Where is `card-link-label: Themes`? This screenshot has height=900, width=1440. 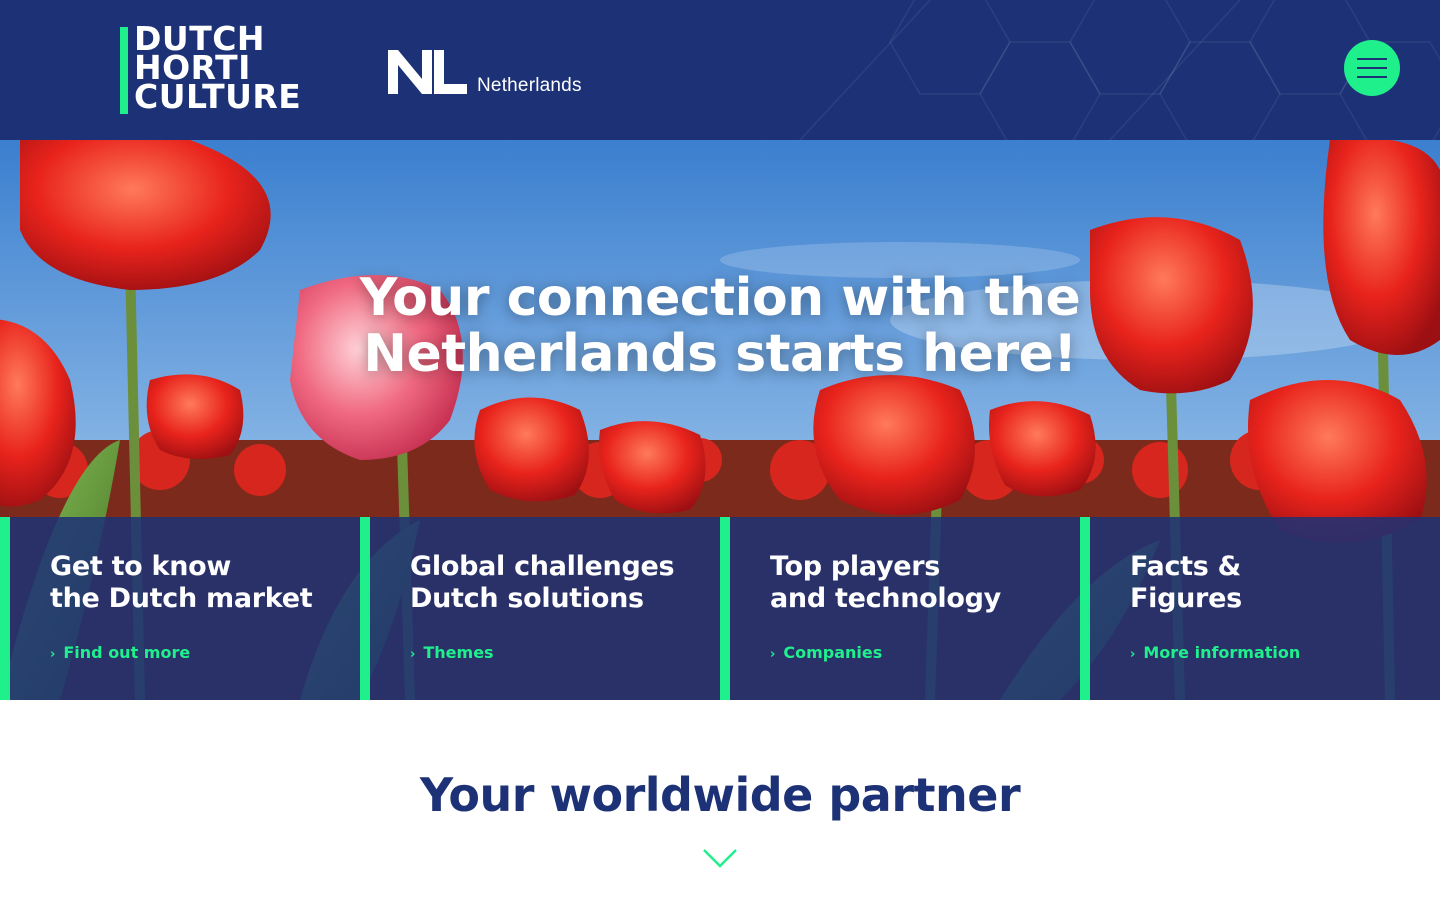 card-link-label: Themes is located at coordinates (458, 652).